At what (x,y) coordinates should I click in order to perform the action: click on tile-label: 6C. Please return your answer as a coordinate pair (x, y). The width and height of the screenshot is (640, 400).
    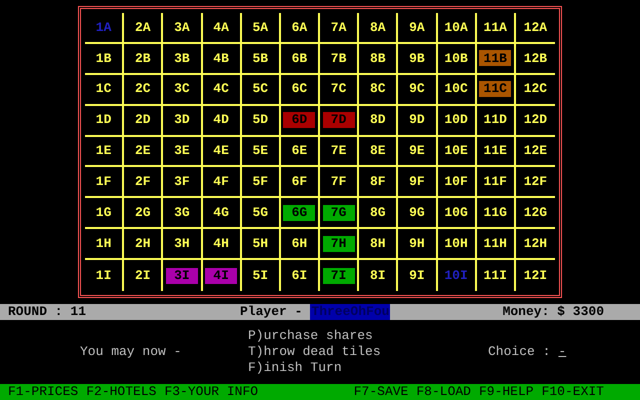
    Looking at the image, I should click on (300, 89).